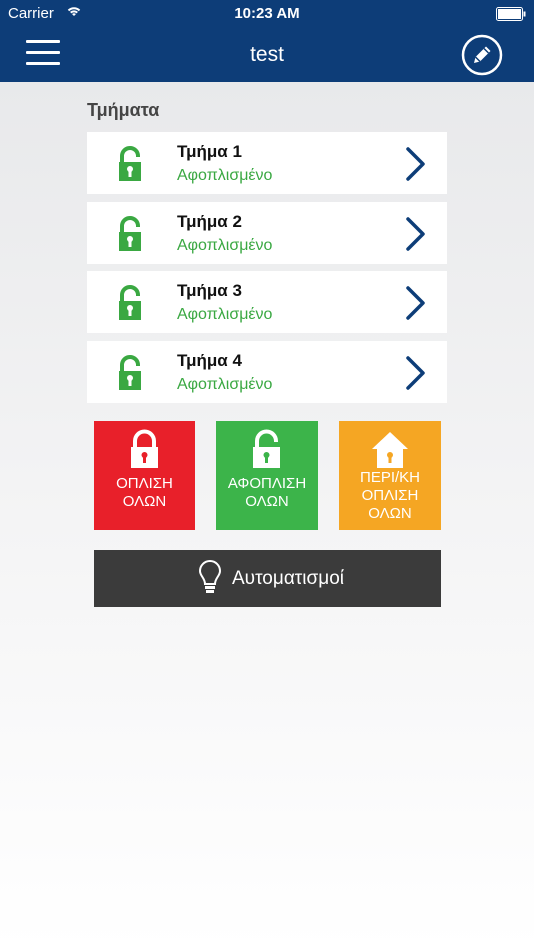 Image resolution: width=534 pixels, height=950 pixels. What do you see at coordinates (209, 290) in the screenshot?
I see `partition-name: Τμήμα 3` at bounding box center [209, 290].